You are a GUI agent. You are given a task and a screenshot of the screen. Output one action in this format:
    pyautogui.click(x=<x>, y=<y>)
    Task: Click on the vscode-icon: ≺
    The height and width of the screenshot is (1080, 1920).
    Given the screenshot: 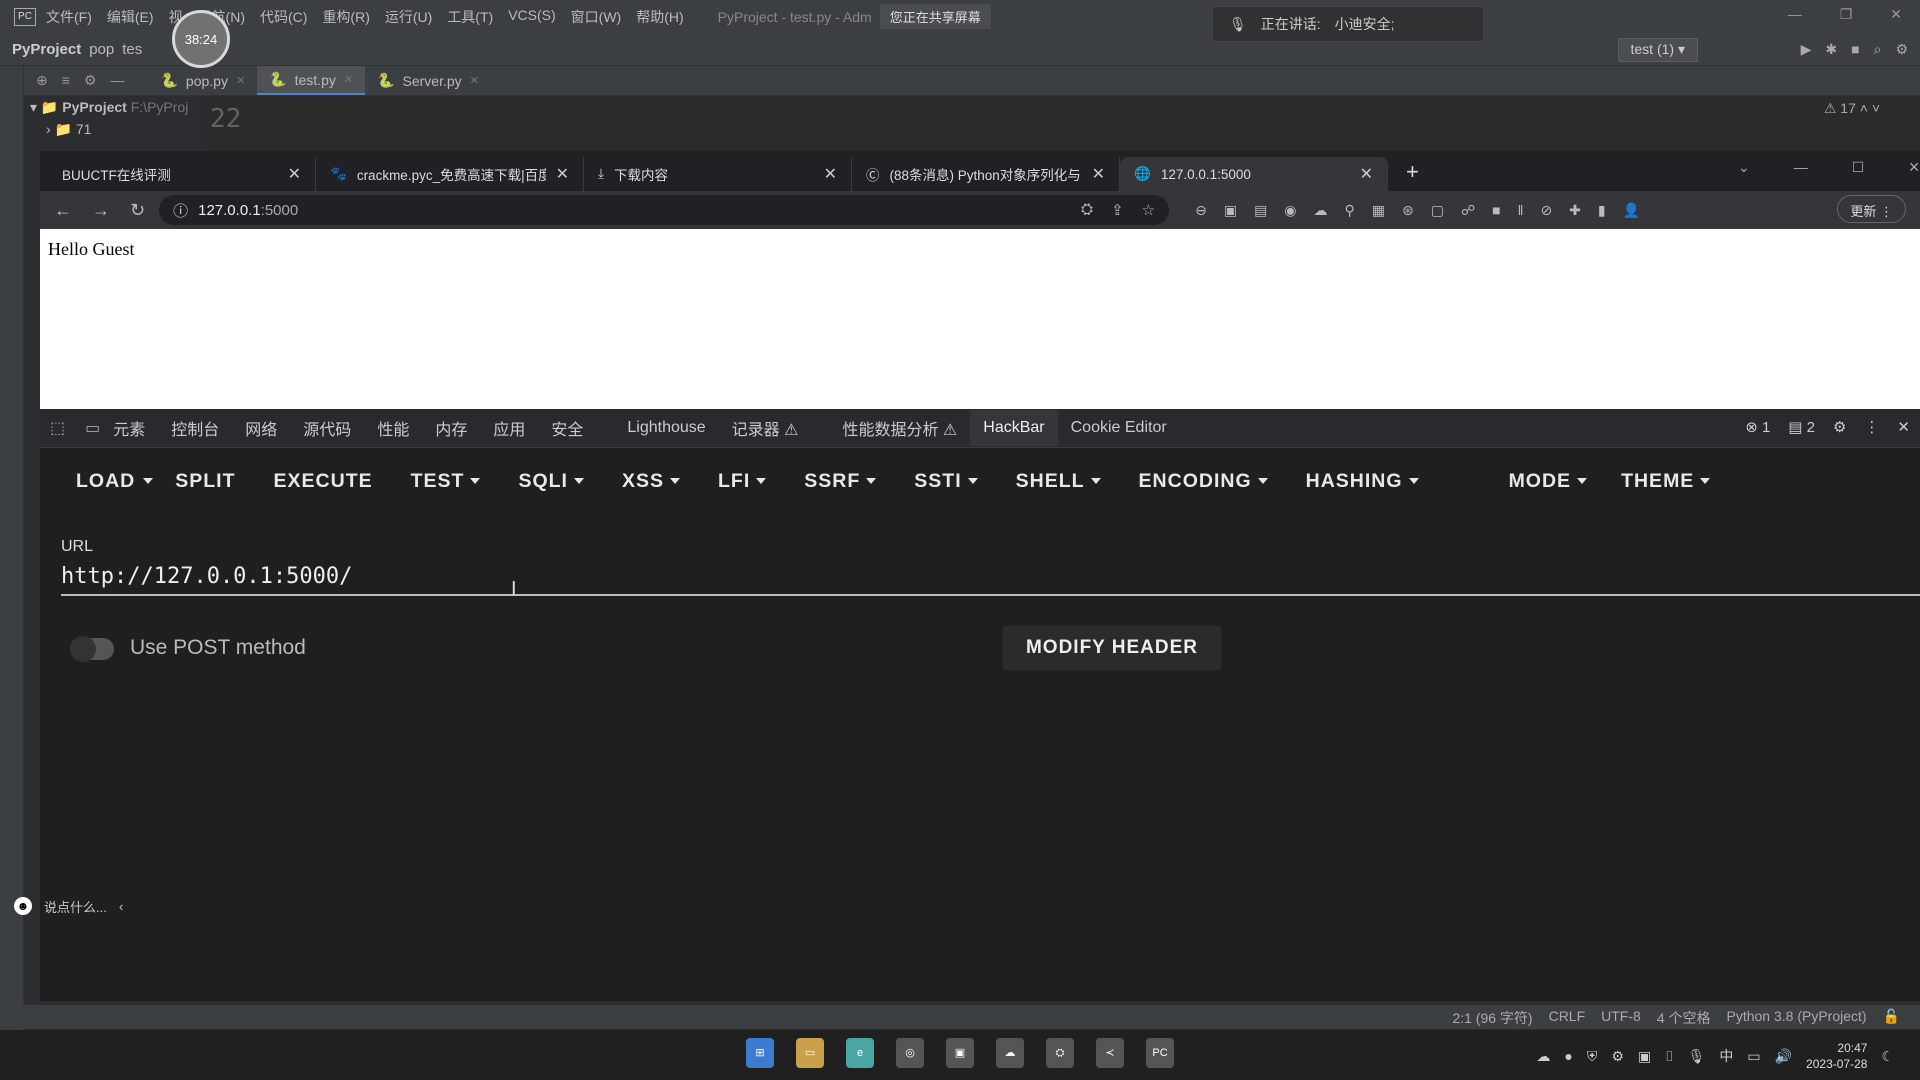 What is the action you would take?
    pyautogui.click(x=1110, y=1053)
    